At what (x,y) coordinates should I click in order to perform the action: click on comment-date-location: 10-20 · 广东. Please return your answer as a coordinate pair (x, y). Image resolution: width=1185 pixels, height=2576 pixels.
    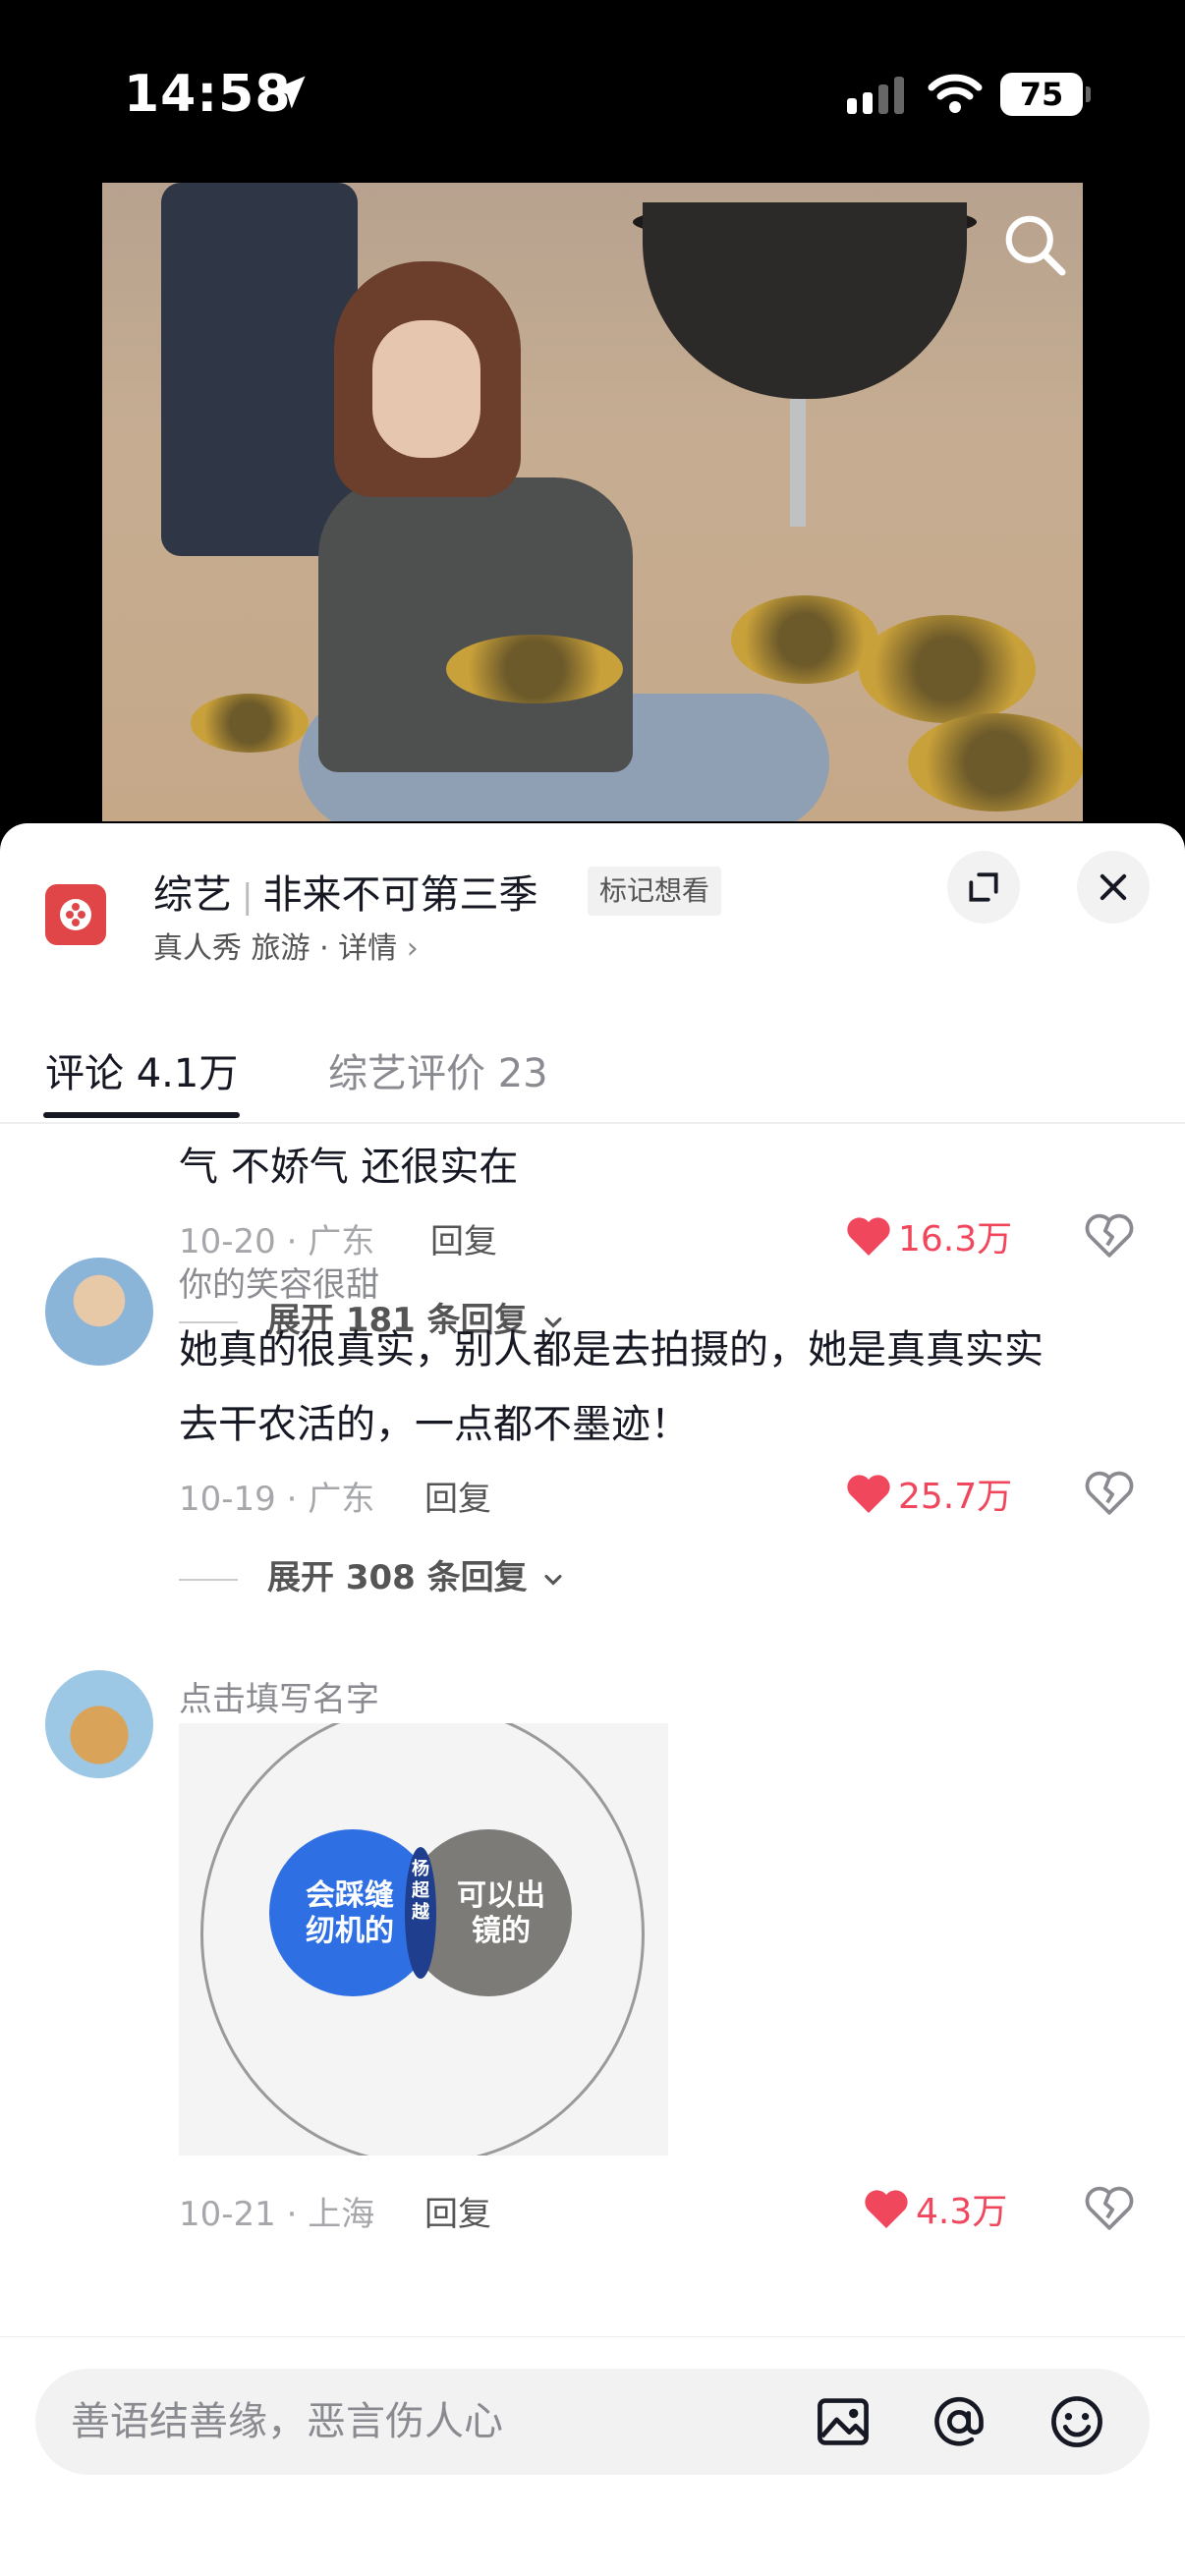
    Looking at the image, I should click on (277, 1241).